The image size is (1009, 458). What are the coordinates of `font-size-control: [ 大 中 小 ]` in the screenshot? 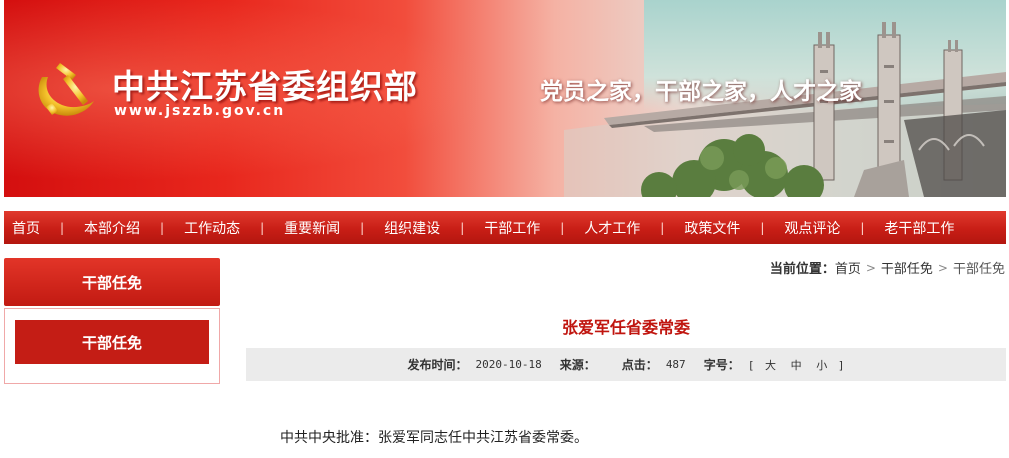 It's located at (796, 365).